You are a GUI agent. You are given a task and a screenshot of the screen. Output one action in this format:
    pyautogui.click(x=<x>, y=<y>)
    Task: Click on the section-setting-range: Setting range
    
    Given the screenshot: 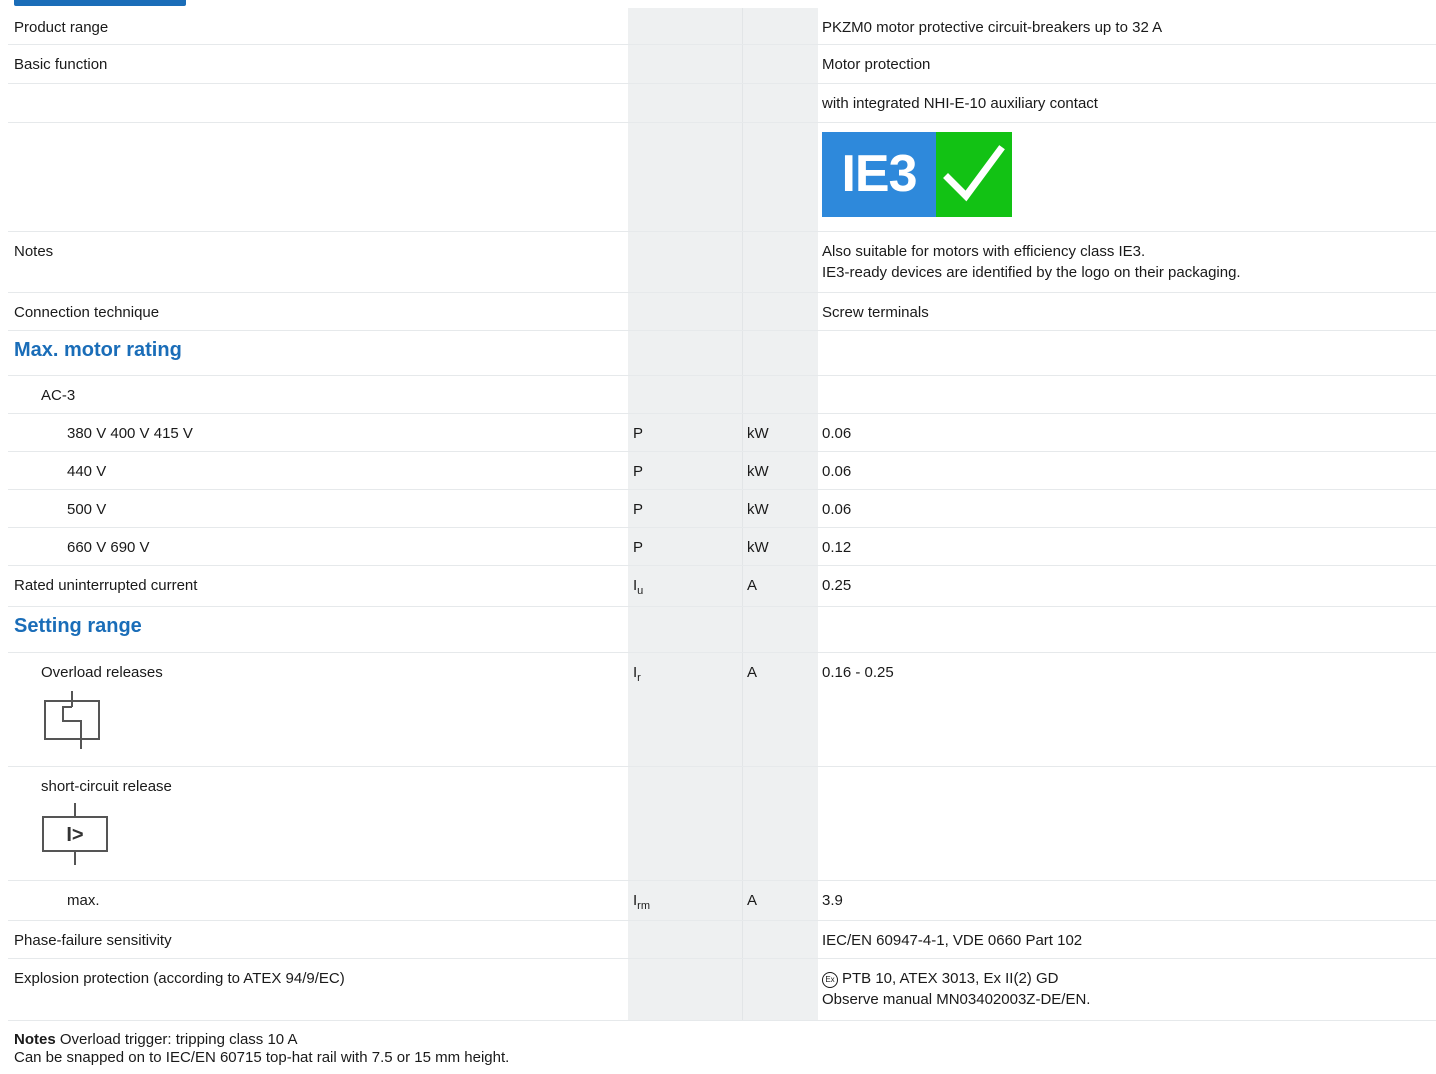 What is the action you would take?
    pyautogui.click(x=722, y=630)
    